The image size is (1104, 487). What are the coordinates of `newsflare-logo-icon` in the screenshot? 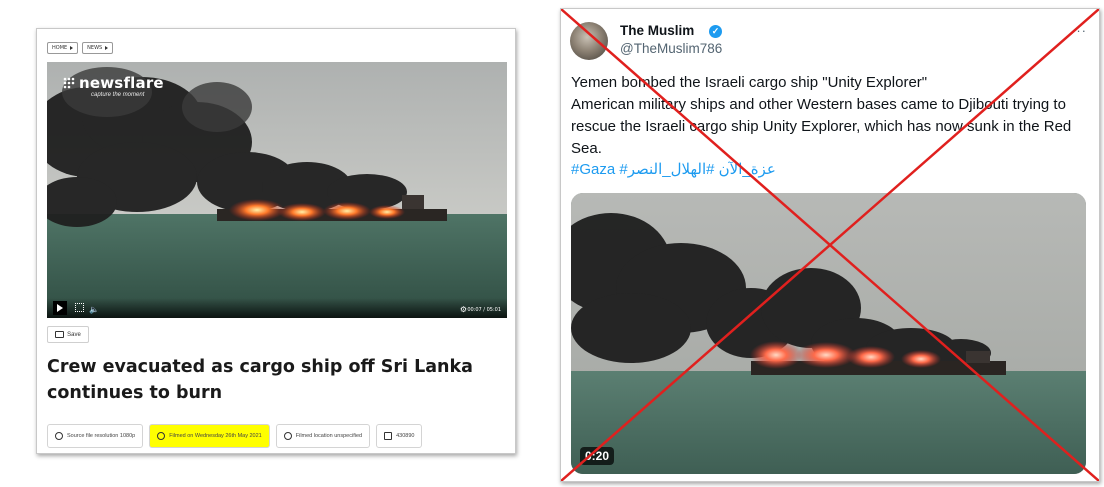 It's located at (69, 83).